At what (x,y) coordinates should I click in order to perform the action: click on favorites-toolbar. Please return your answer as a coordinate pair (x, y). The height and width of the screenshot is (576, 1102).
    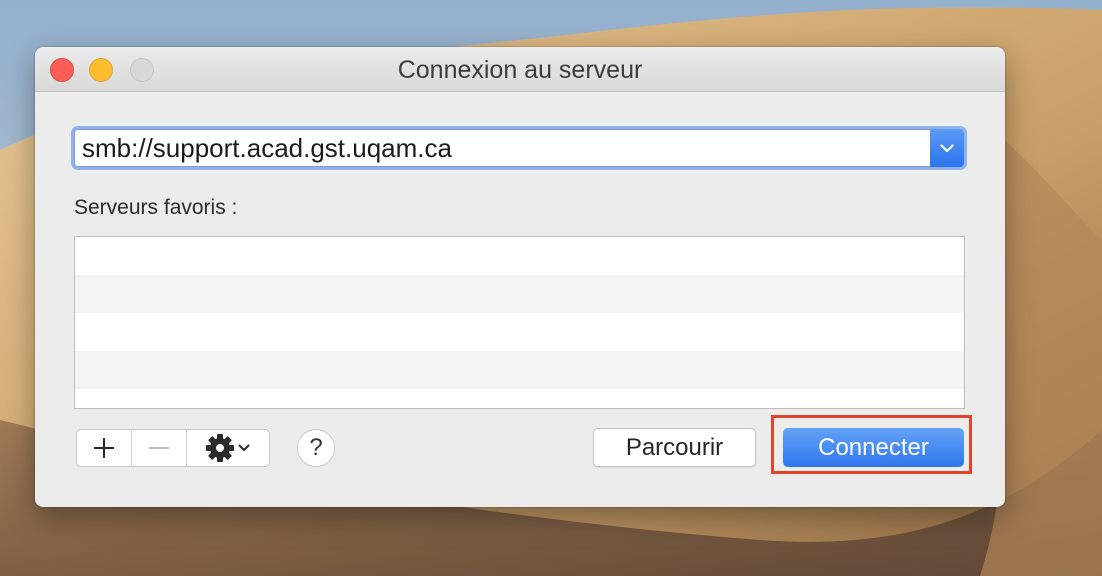
    Looking at the image, I should click on (173, 448).